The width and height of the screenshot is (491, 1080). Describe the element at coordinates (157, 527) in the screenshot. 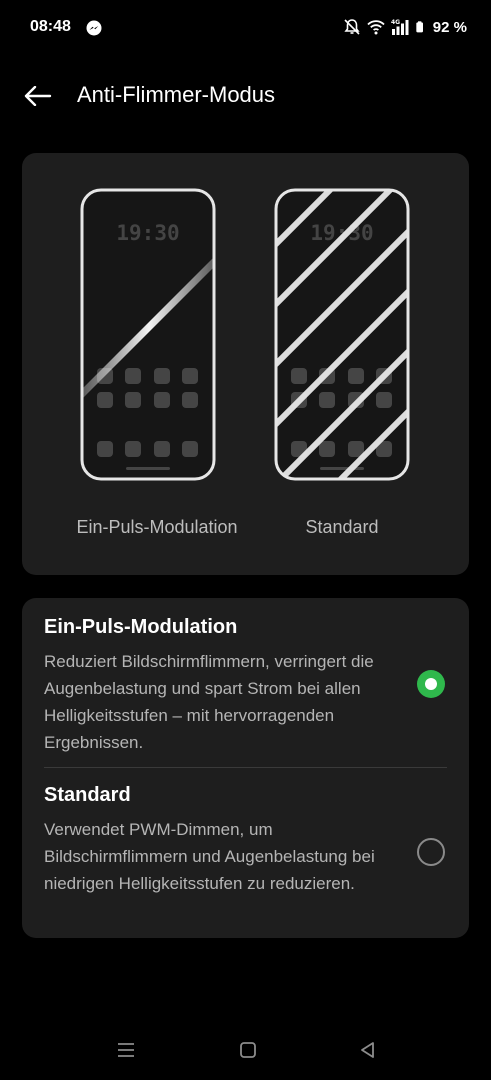

I see `preview-label-single-pulse: Ein-Puls-Modulation` at that location.